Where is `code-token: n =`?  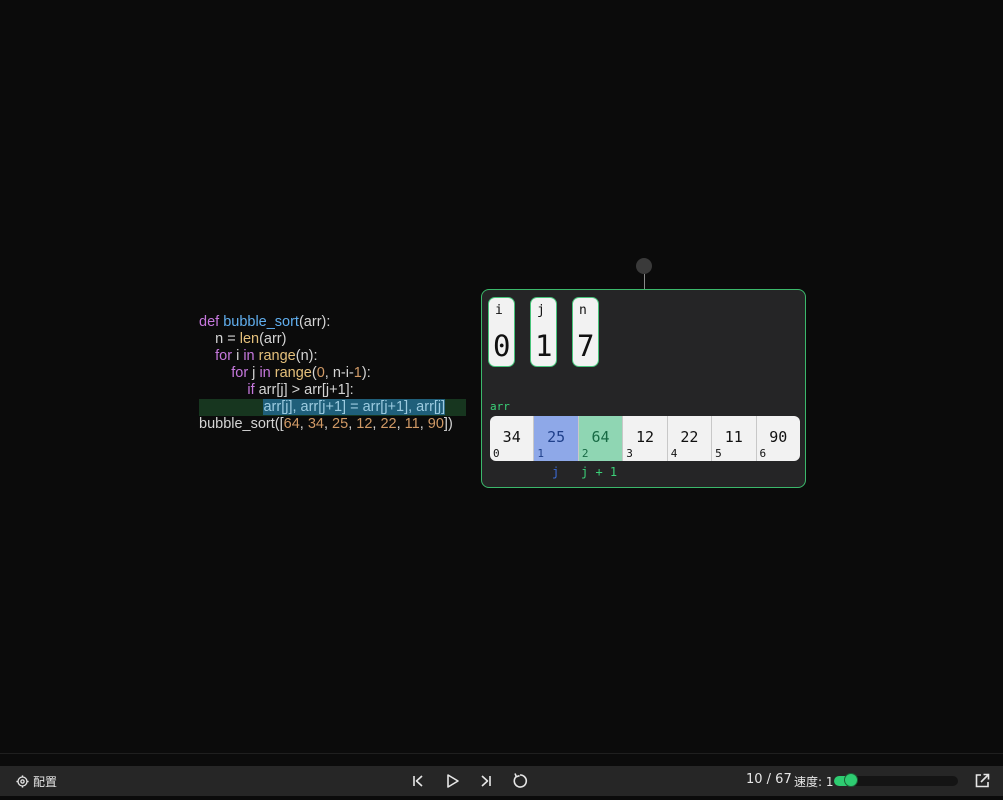
code-token: n = is located at coordinates (219, 339).